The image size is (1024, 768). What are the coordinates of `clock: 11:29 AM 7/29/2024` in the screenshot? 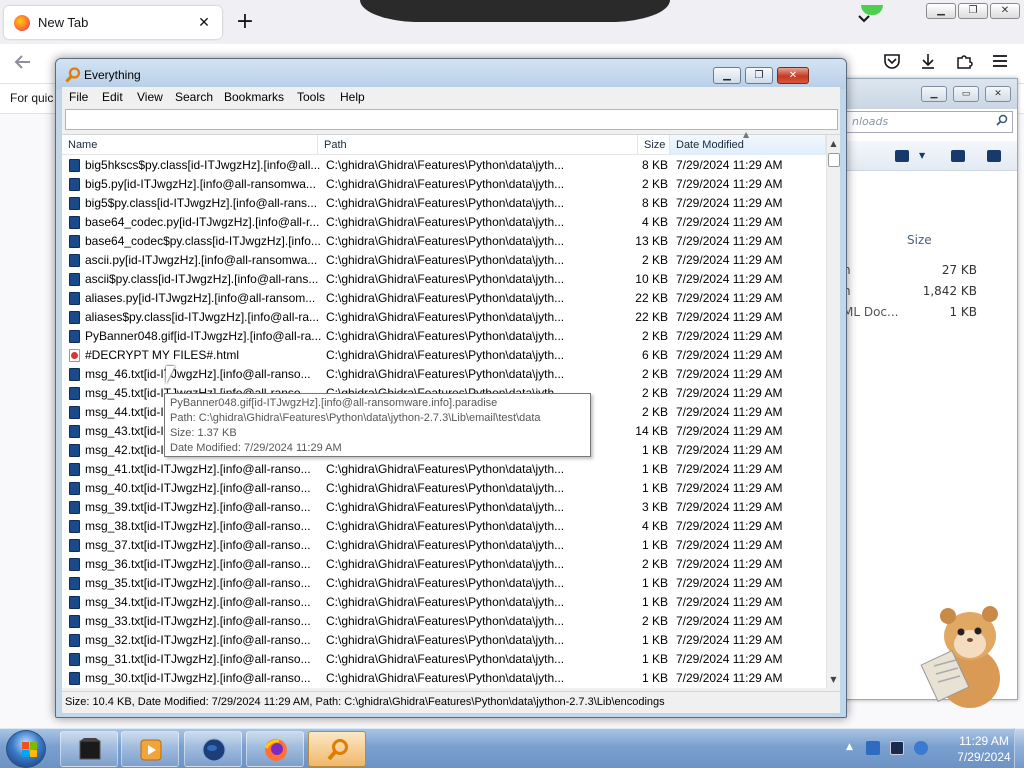 It's located at (984, 749).